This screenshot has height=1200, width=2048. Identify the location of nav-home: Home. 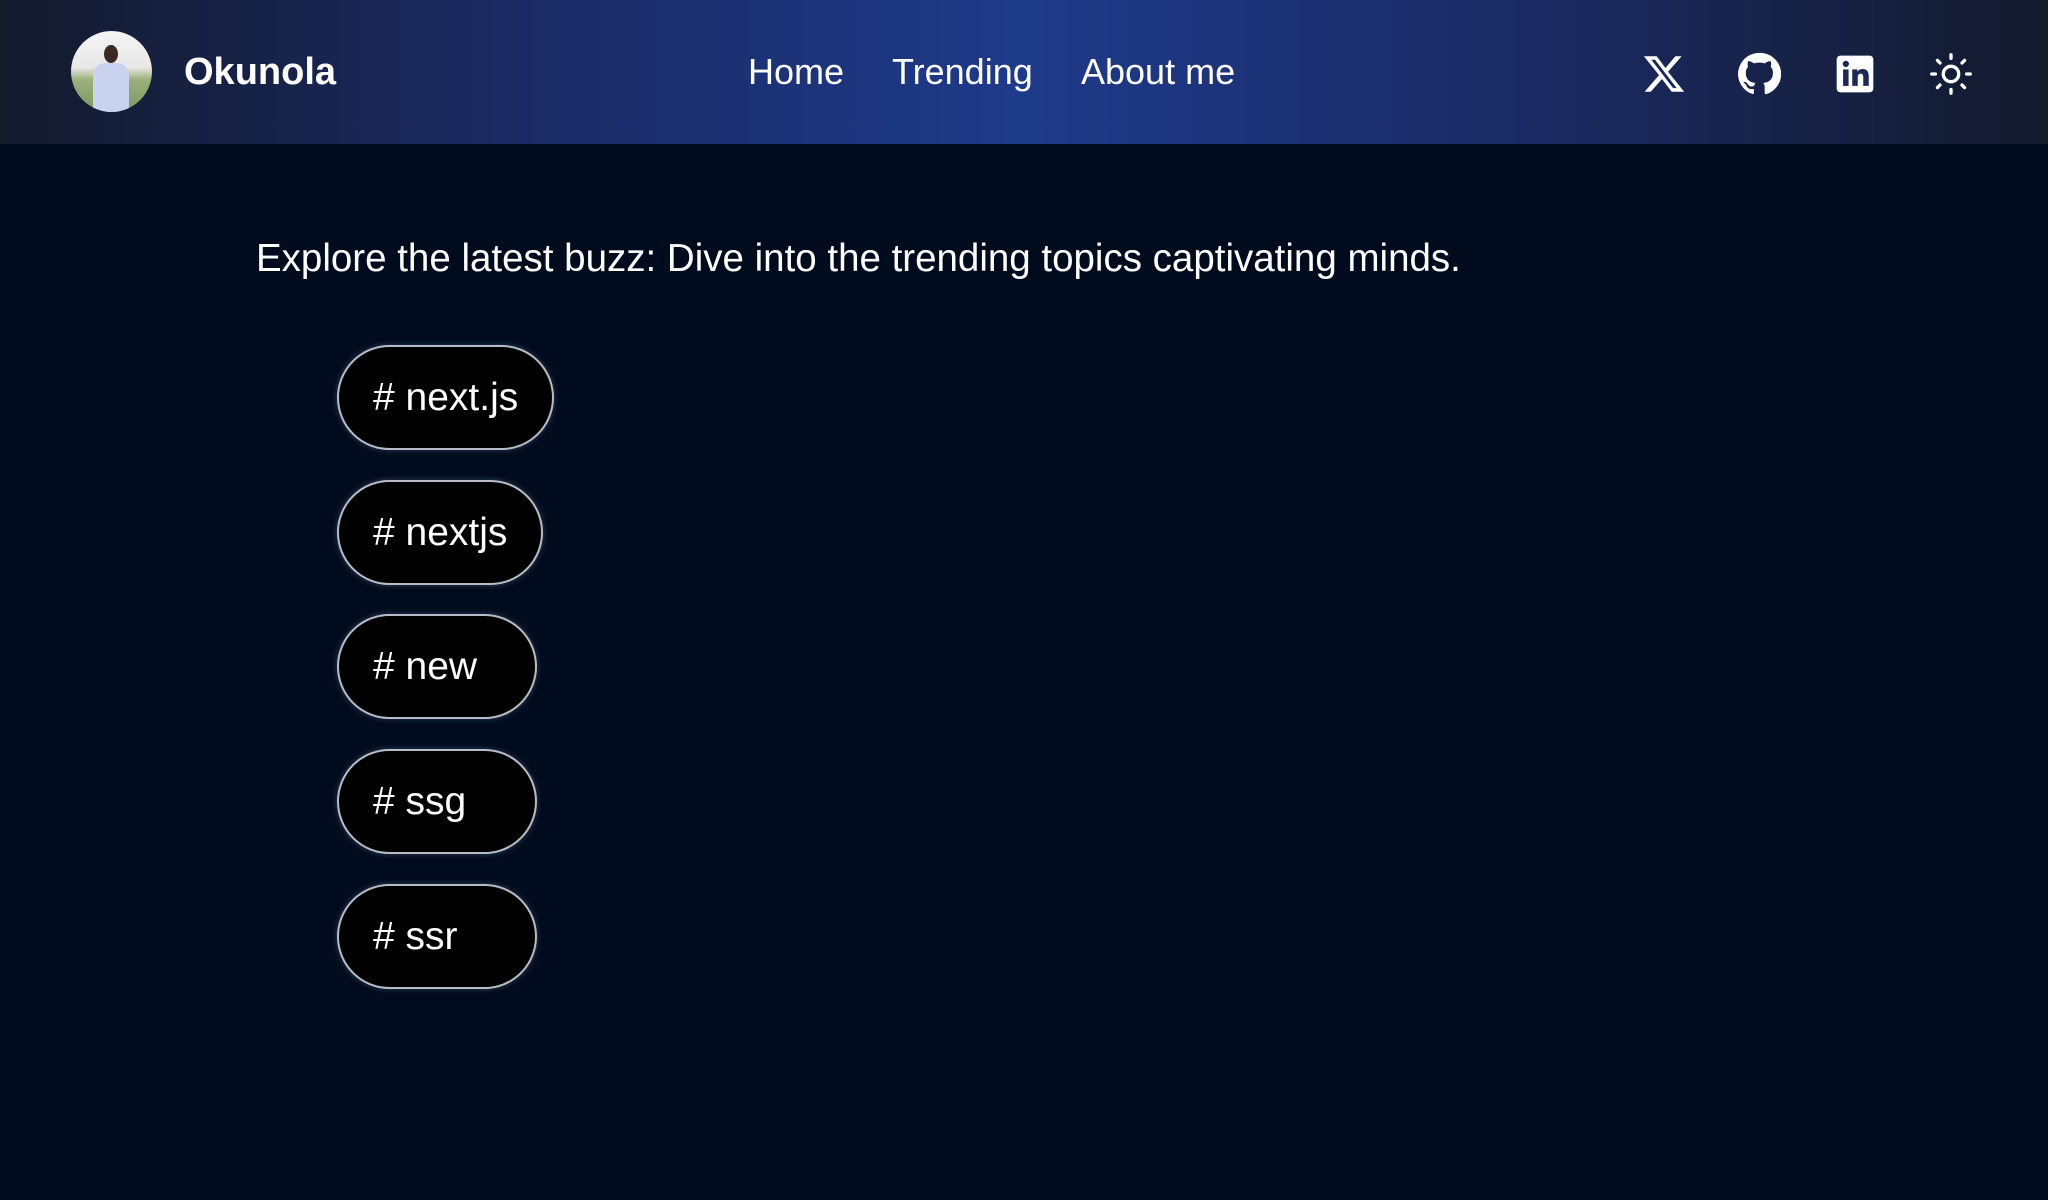
(796, 72).